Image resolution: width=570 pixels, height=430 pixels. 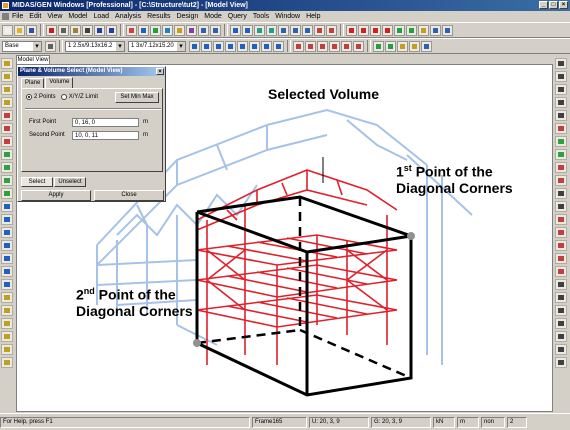 I want to click on menu-edit: Edit, so click(x=35, y=16).